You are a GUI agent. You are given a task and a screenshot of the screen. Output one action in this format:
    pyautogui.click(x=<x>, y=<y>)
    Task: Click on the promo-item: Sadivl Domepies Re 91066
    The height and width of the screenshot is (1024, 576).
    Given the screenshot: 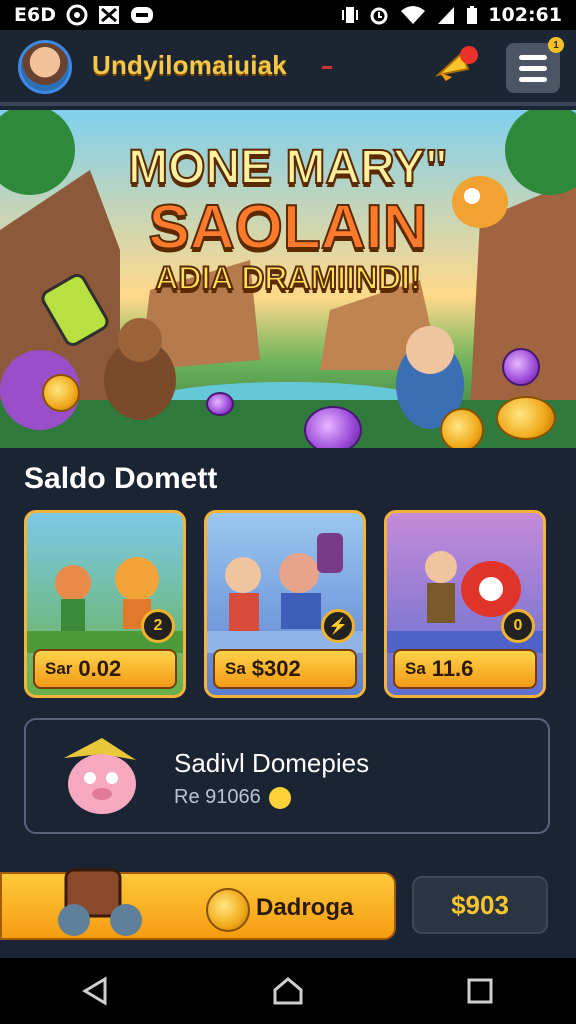 What is the action you would take?
    pyautogui.click(x=287, y=776)
    